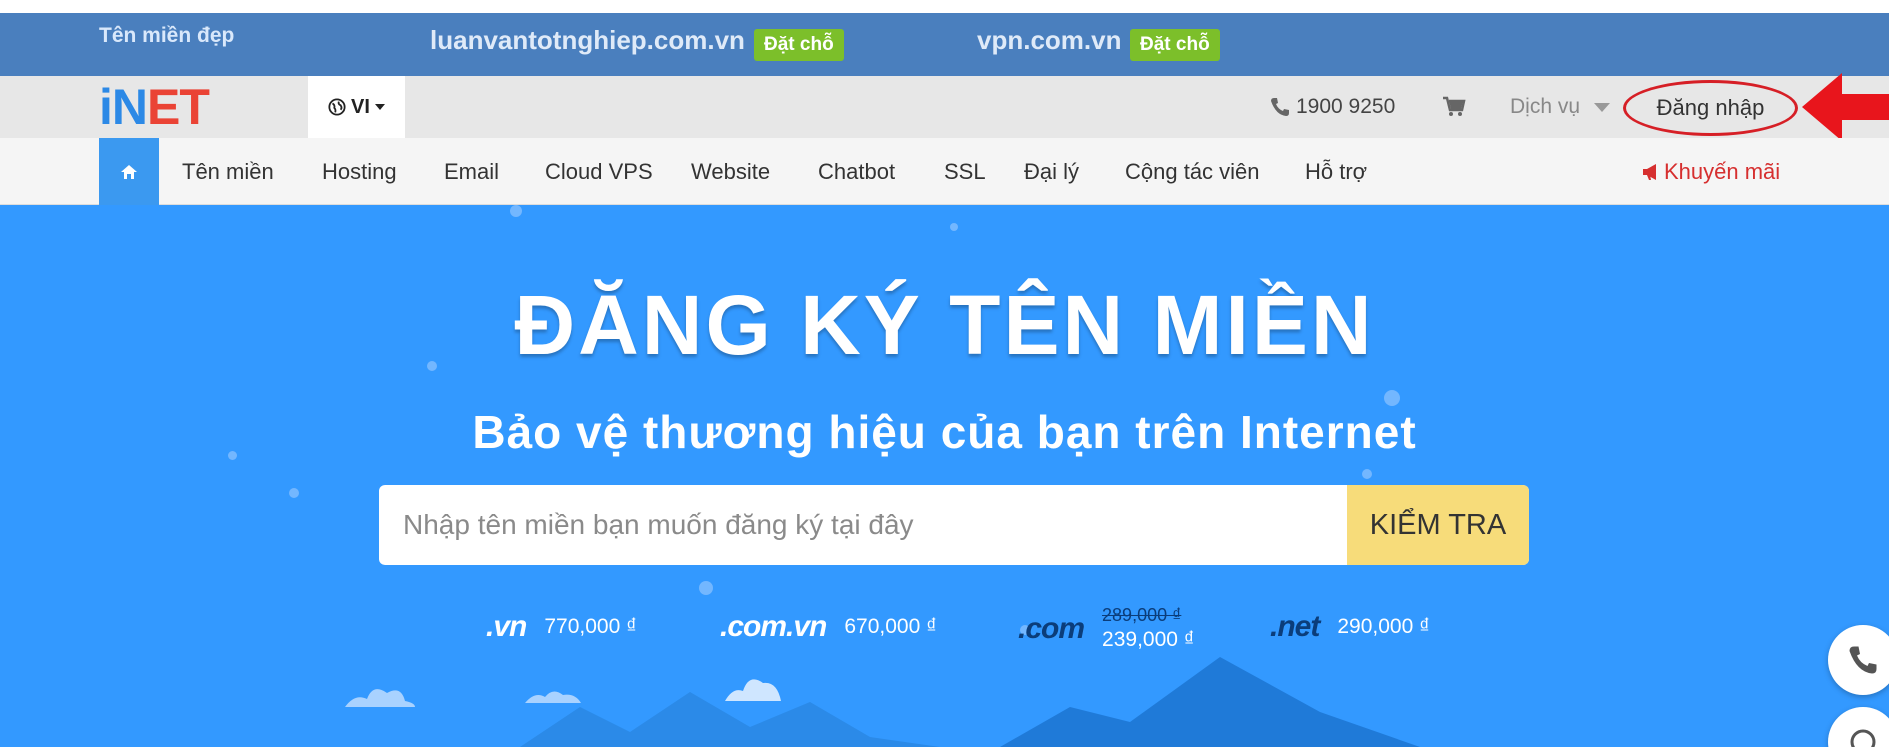 The height and width of the screenshot is (747, 1889). I want to click on cart-icon, so click(1454, 106).